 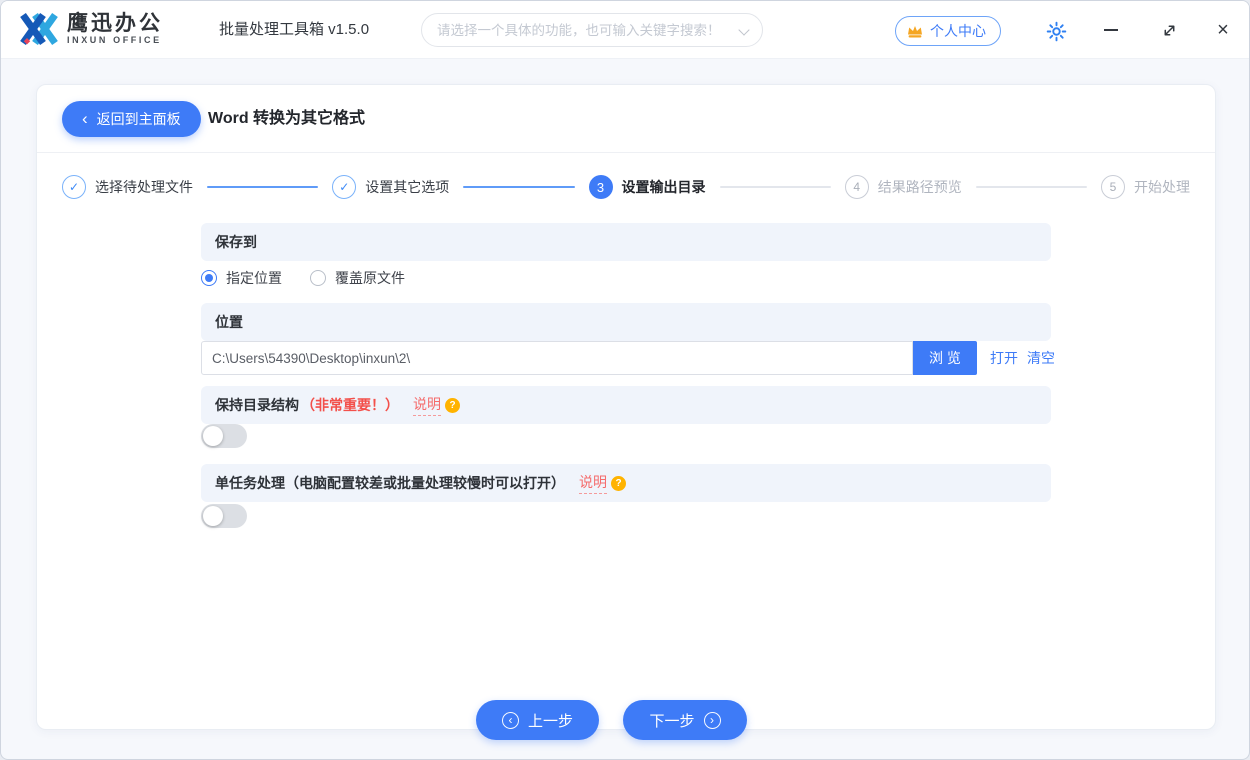 I want to click on gear-icon, so click(x=1056, y=31).